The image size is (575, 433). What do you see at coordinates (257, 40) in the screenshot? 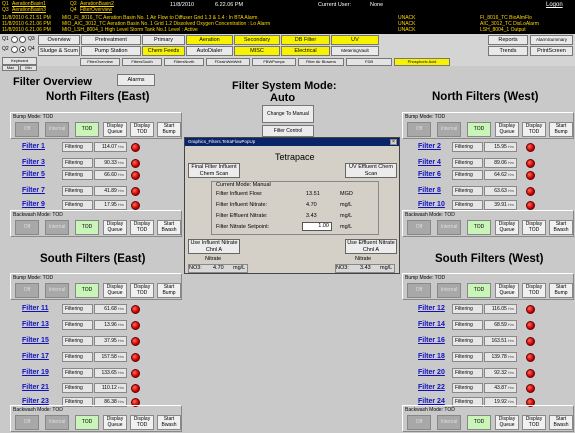
I see `nav-secondary: Secondary` at bounding box center [257, 40].